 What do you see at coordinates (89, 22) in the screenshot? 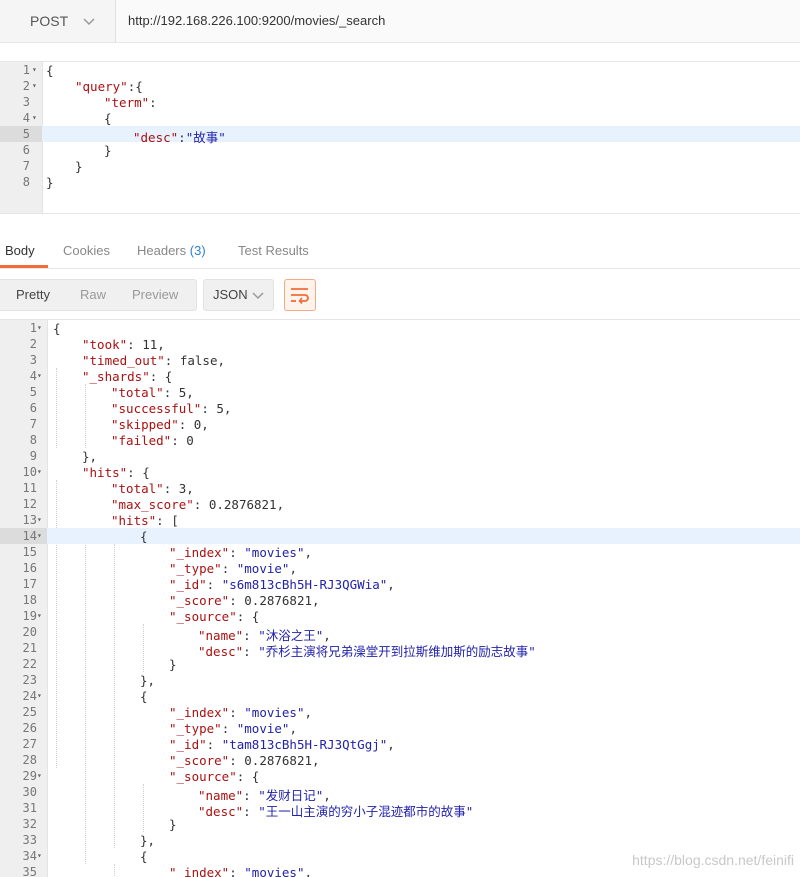
I see `chevron-down-icon` at bounding box center [89, 22].